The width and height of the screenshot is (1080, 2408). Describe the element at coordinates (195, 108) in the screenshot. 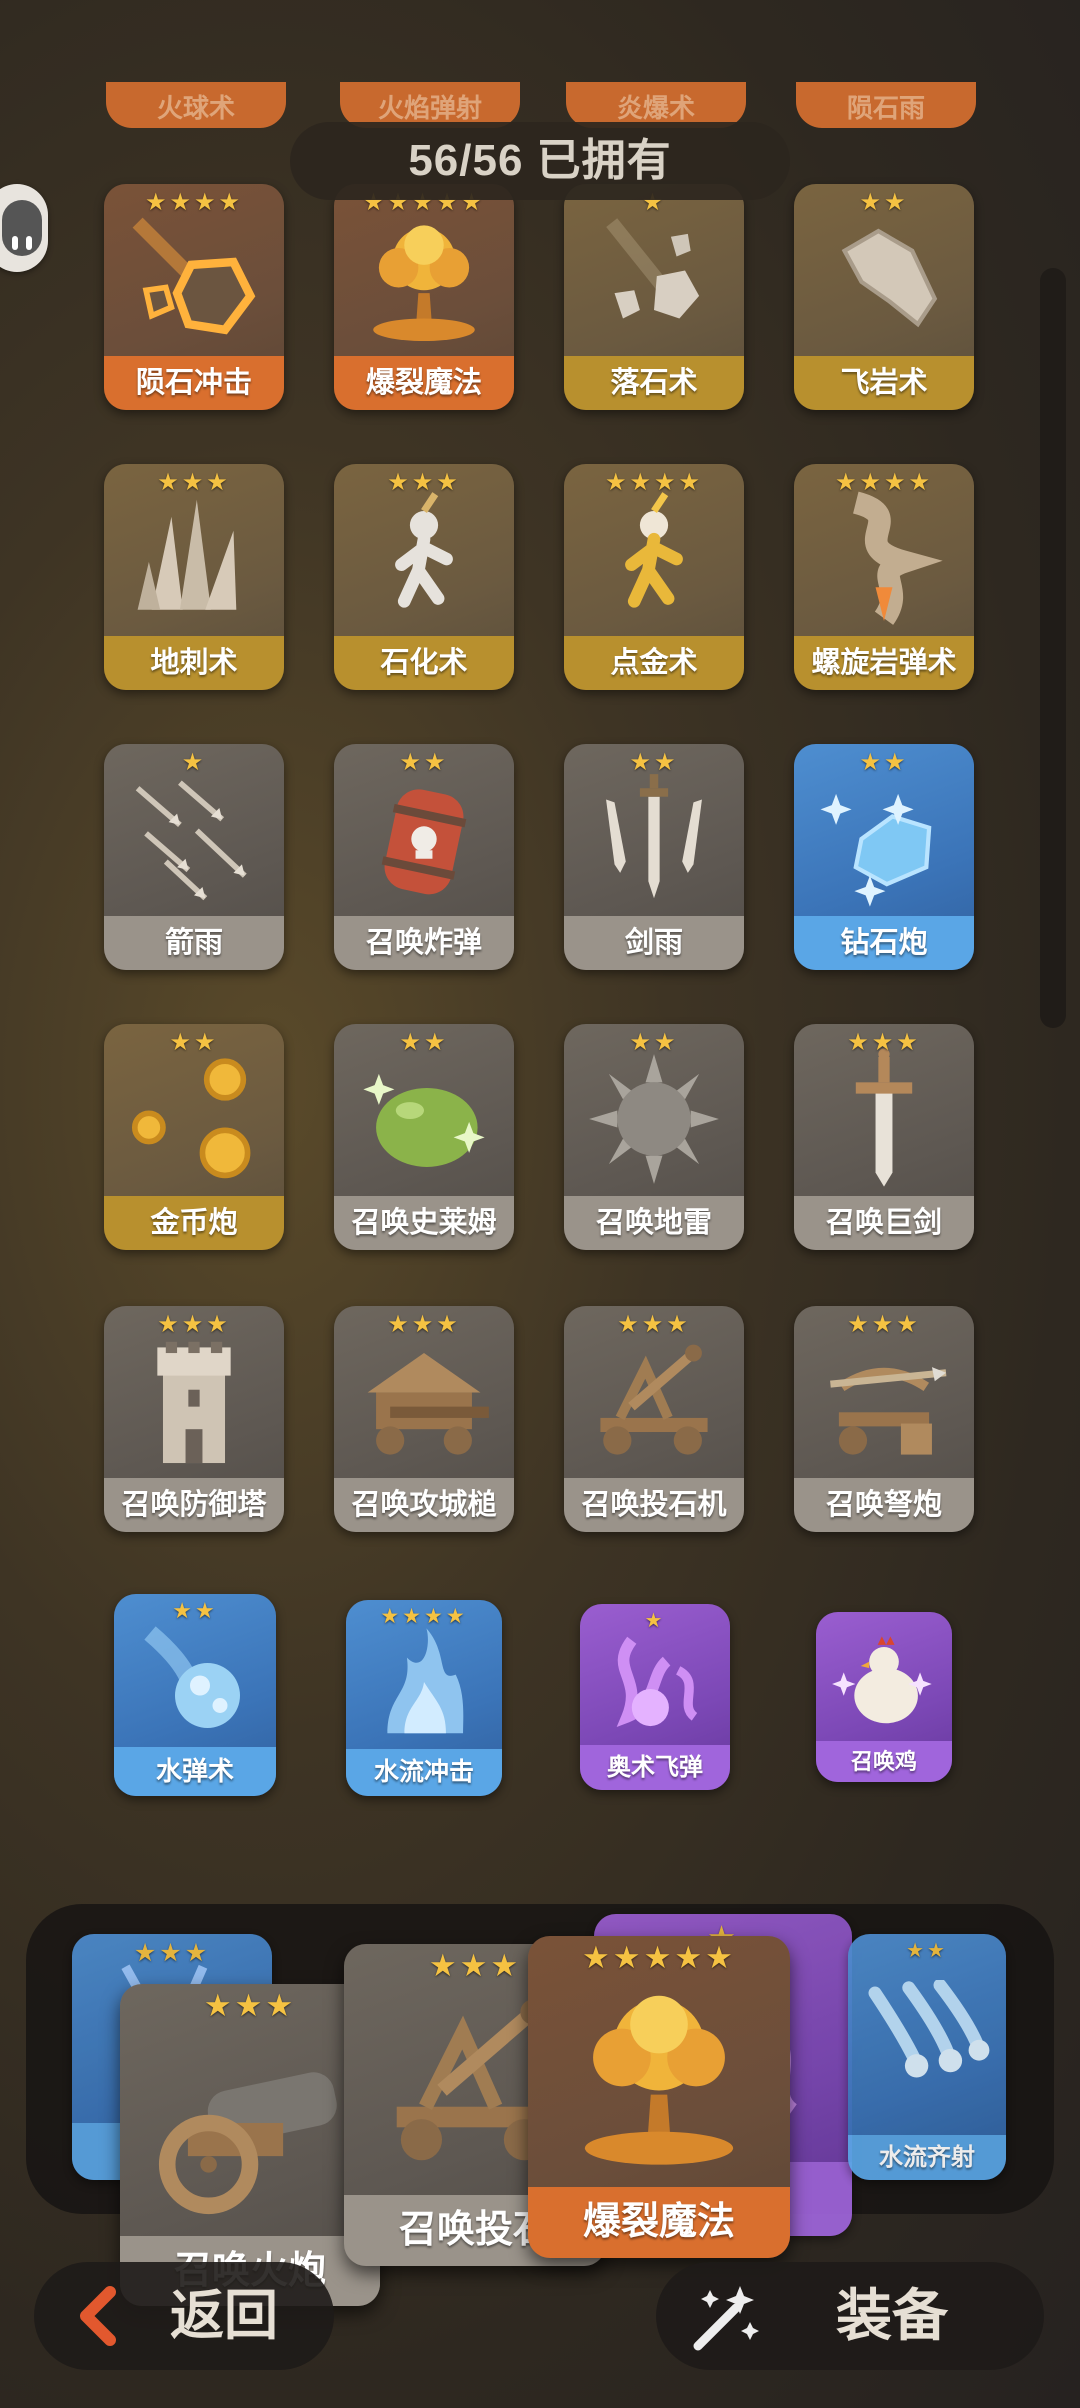

I see `top-card-label: 火球术` at that location.